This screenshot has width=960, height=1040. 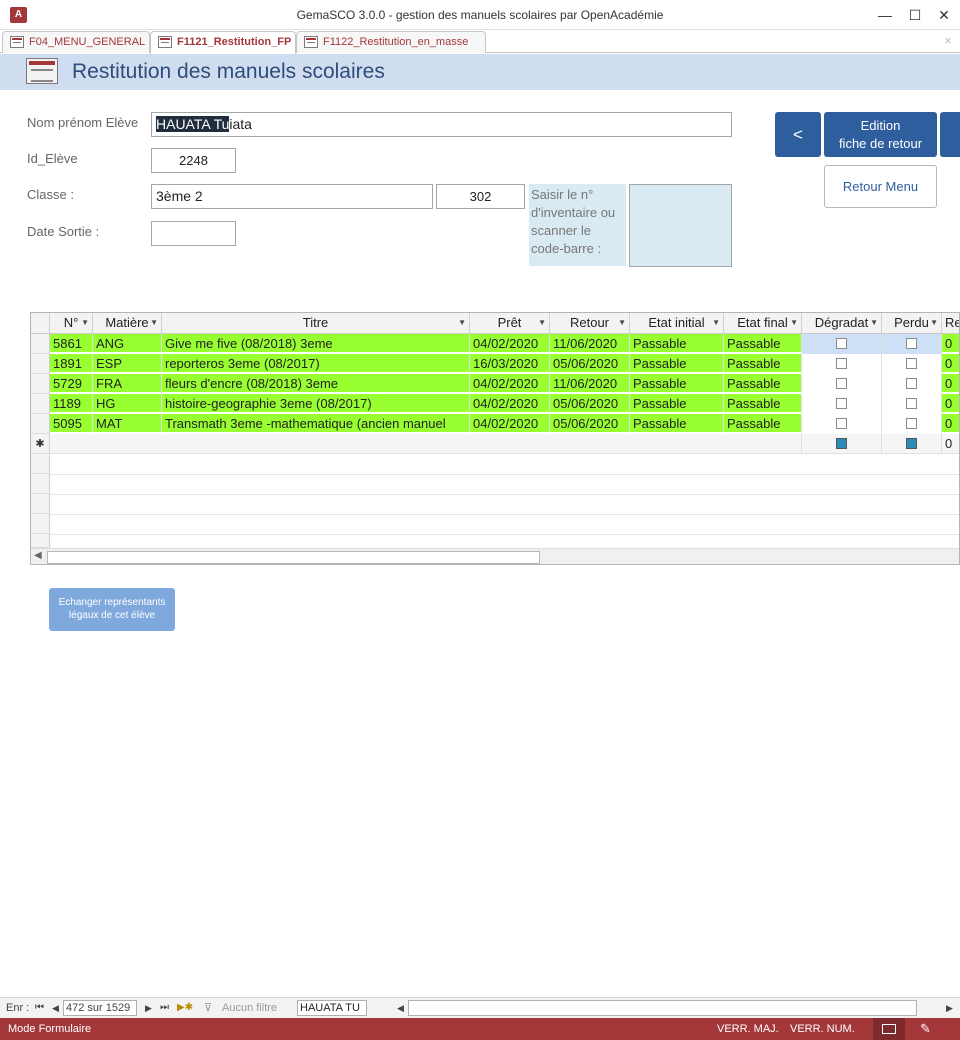 I want to click on first-record-icon: ⏮, so click(x=39, y=1008).